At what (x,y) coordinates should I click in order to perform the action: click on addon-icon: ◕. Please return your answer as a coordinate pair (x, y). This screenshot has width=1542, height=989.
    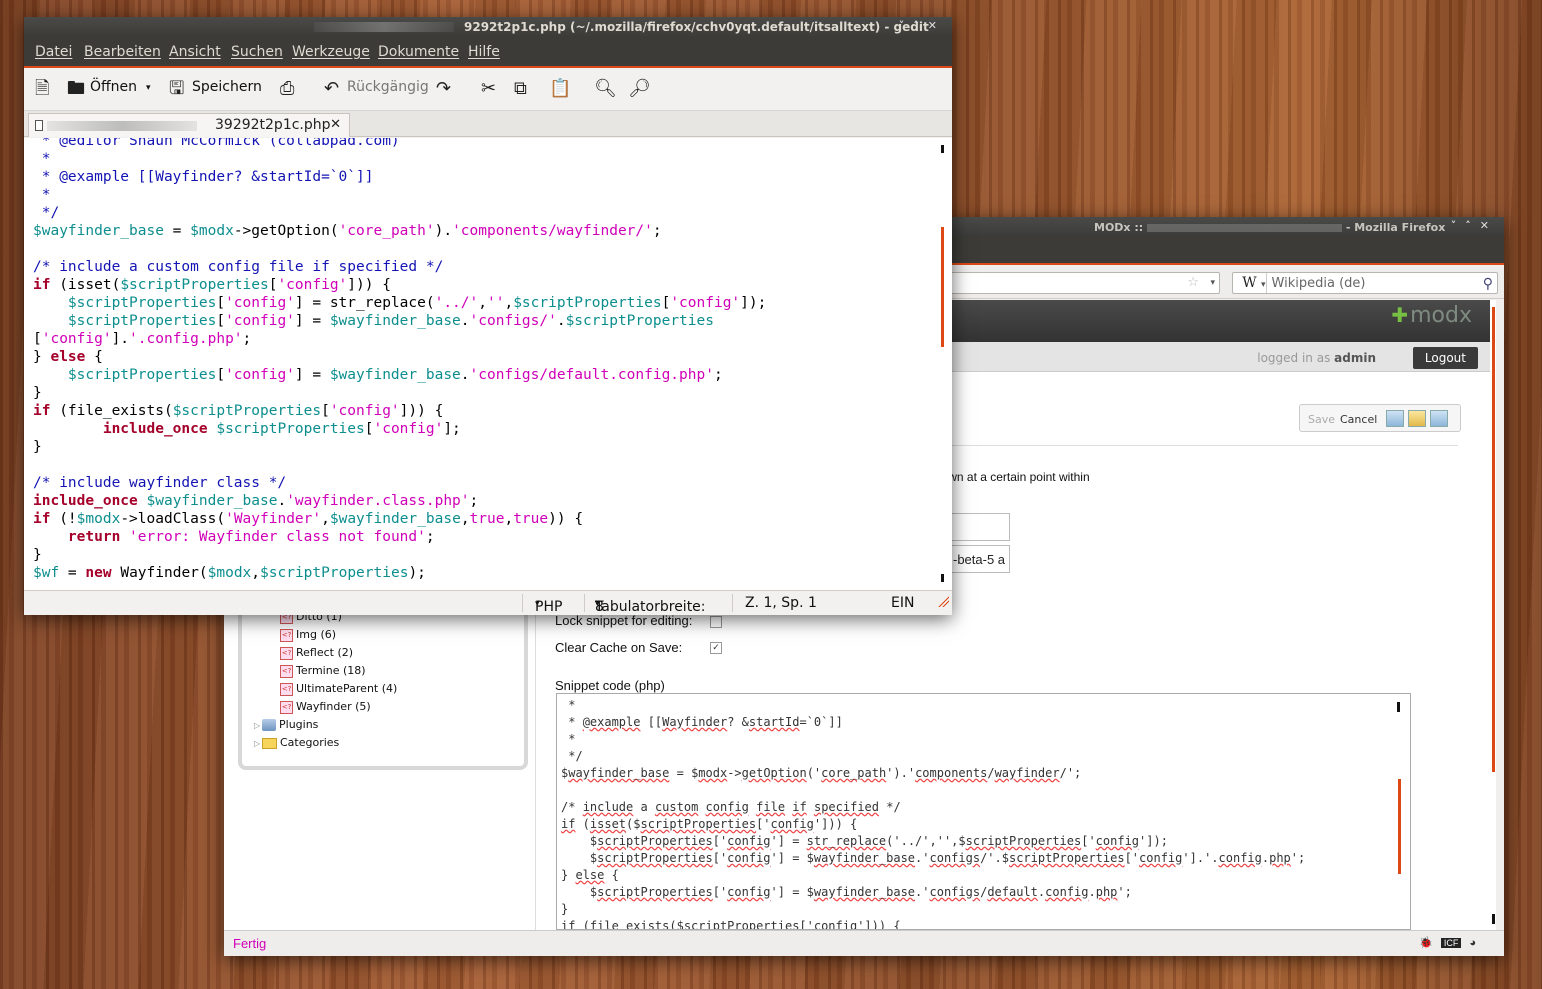
    Looking at the image, I should click on (1472, 943).